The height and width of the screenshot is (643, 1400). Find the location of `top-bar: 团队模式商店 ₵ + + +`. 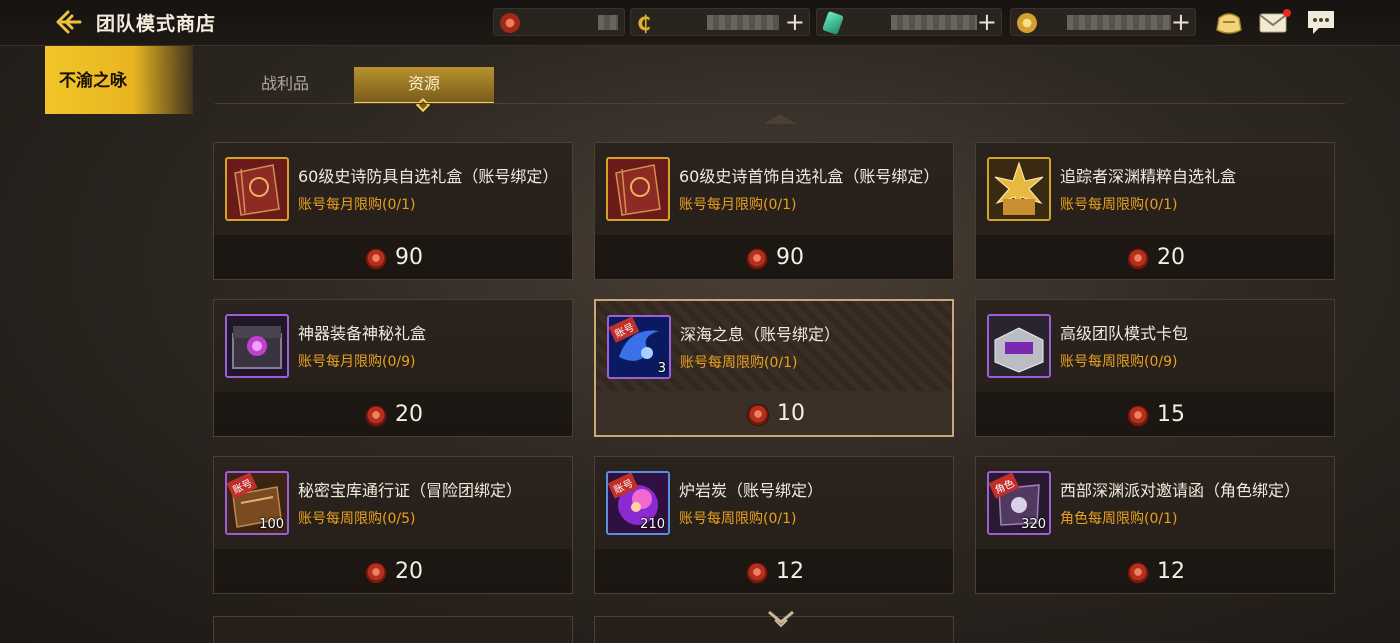

top-bar: 团队模式商店 ₵ + + + is located at coordinates (700, 23).